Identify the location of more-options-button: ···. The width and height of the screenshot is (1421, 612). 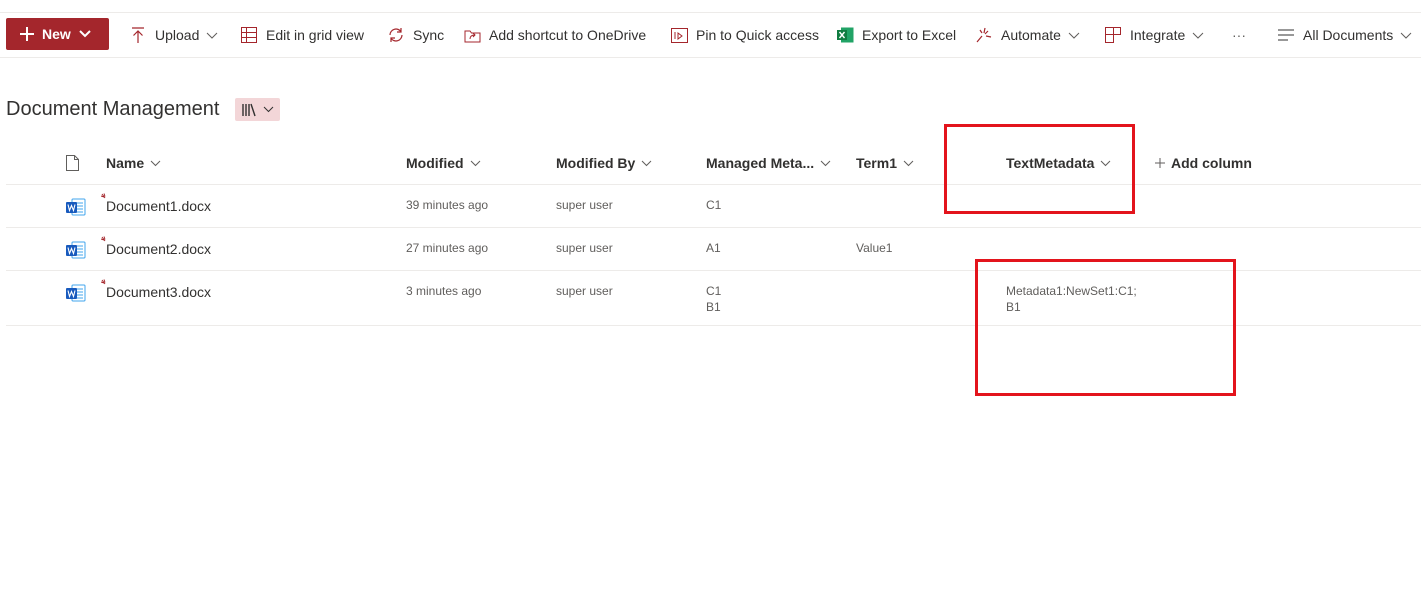
(1239, 35).